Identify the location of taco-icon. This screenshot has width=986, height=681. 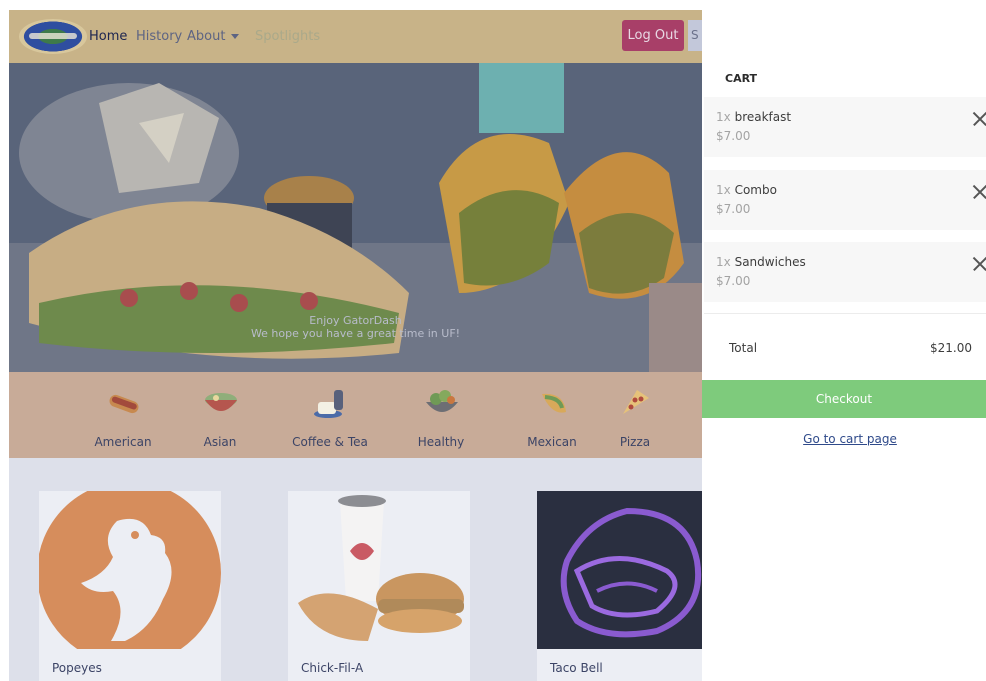
(554, 403).